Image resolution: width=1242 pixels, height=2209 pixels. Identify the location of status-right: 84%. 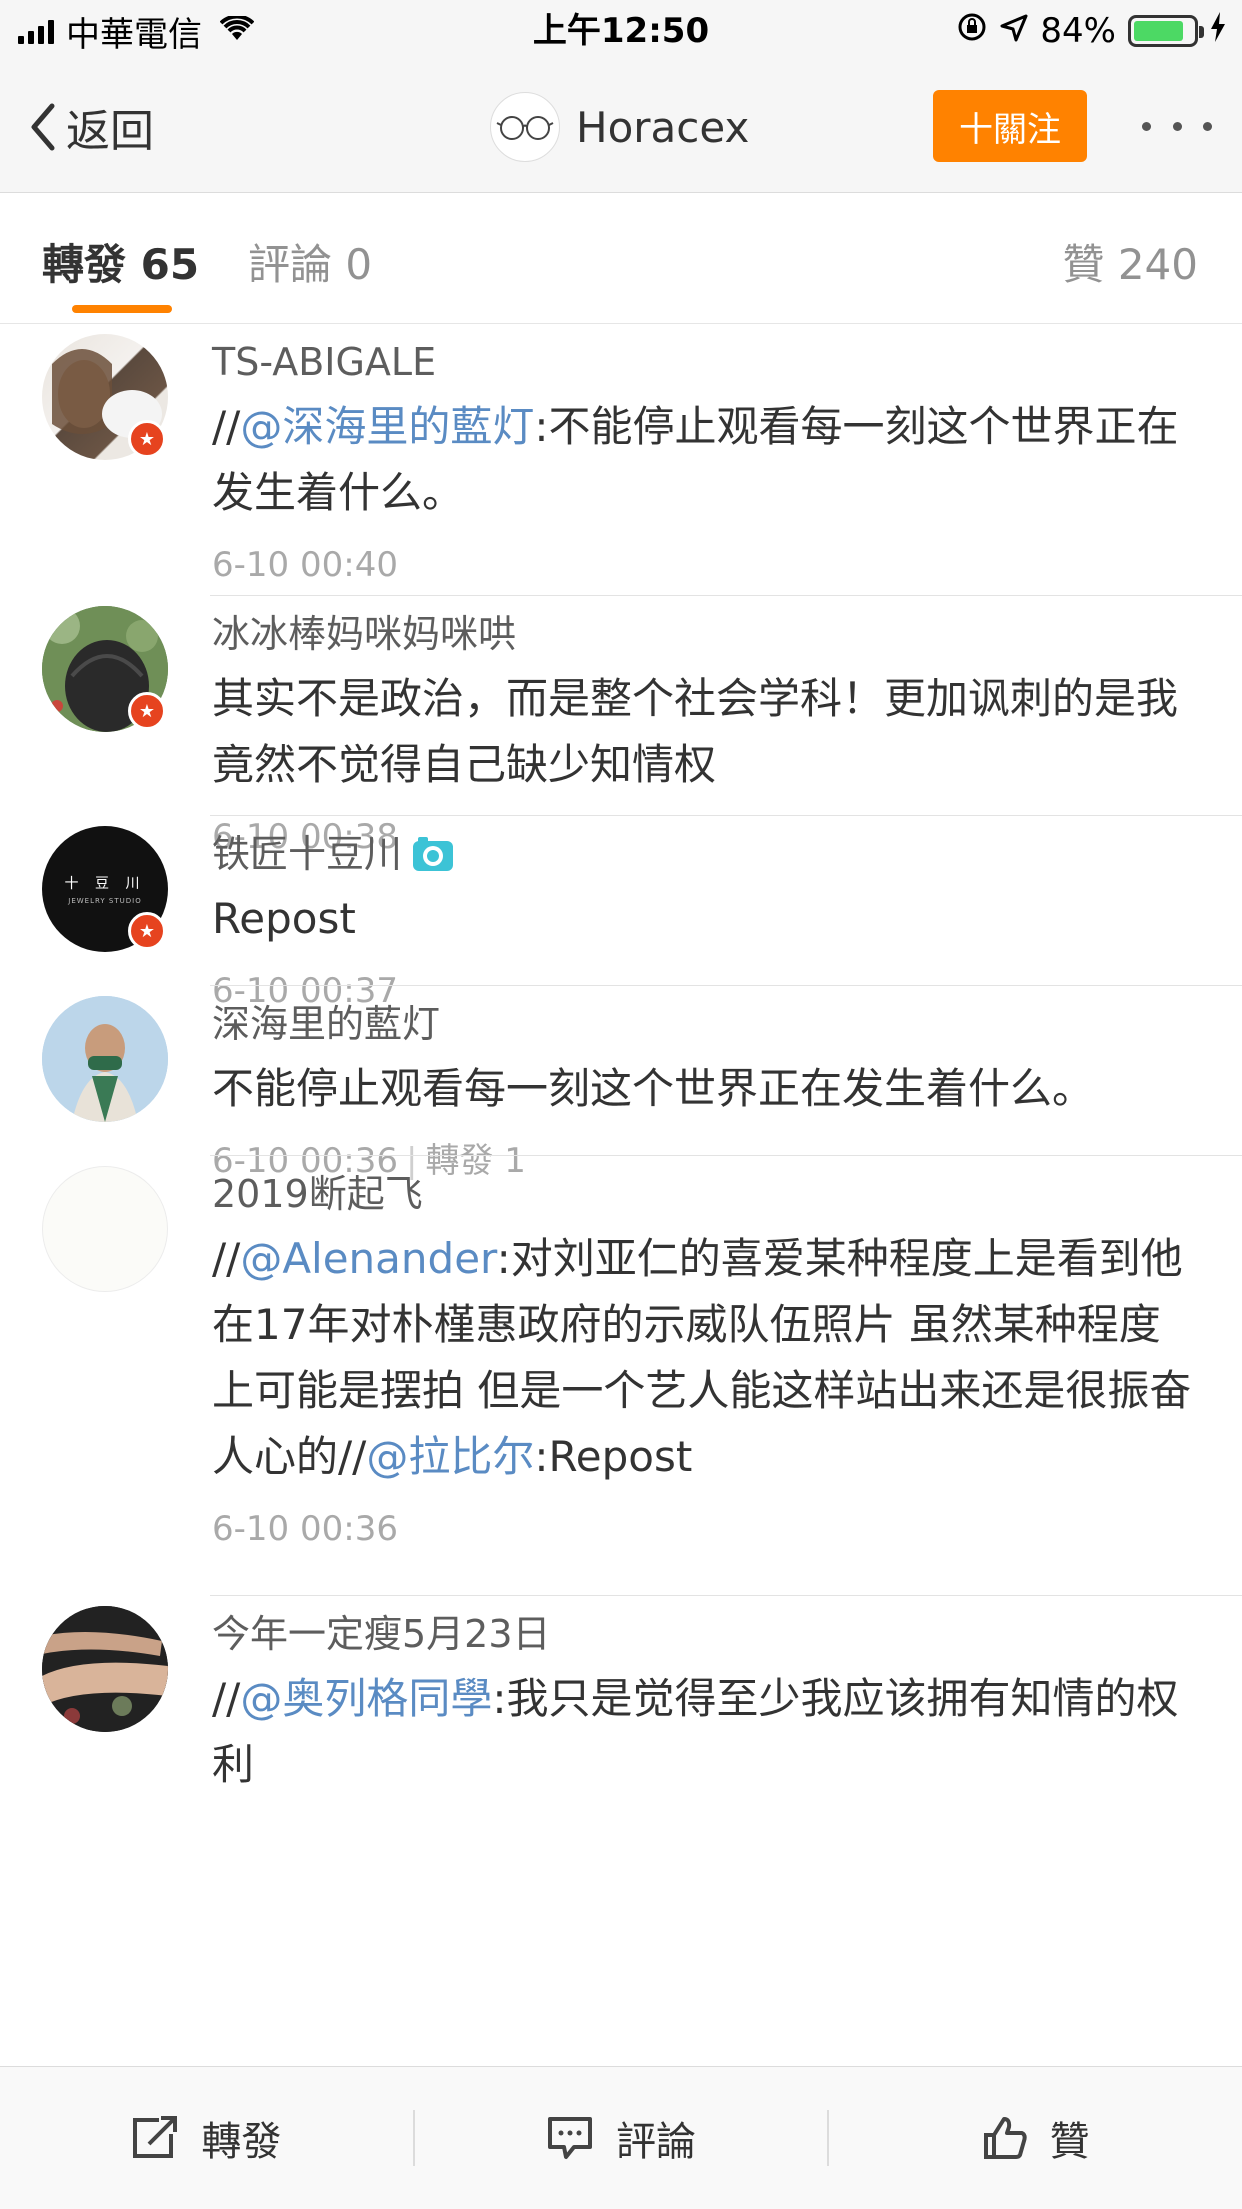
(1091, 31).